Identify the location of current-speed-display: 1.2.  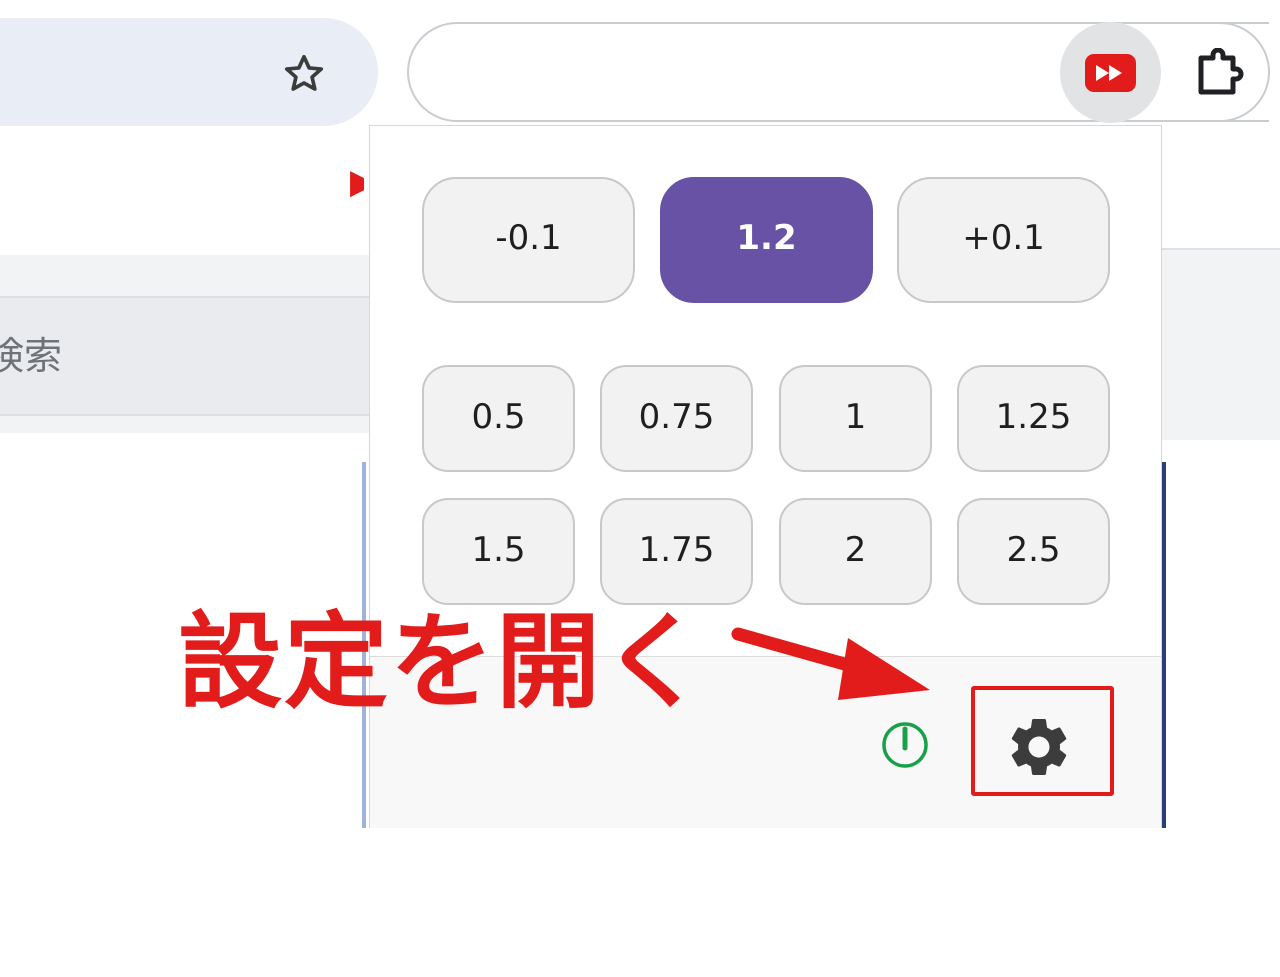
(766, 240).